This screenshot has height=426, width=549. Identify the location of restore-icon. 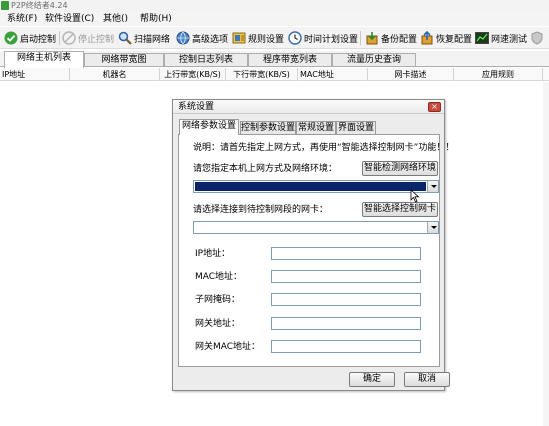
(427, 38).